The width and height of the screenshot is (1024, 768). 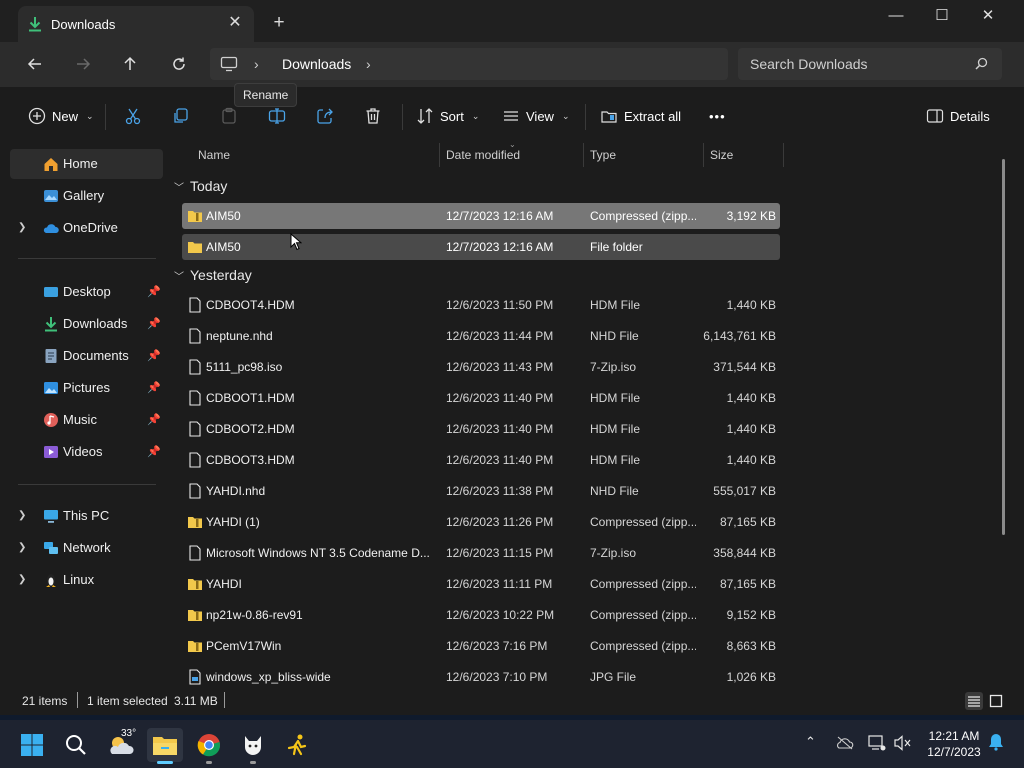 I want to click on sidebar-item-gallery: Gallery, so click(x=86, y=196).